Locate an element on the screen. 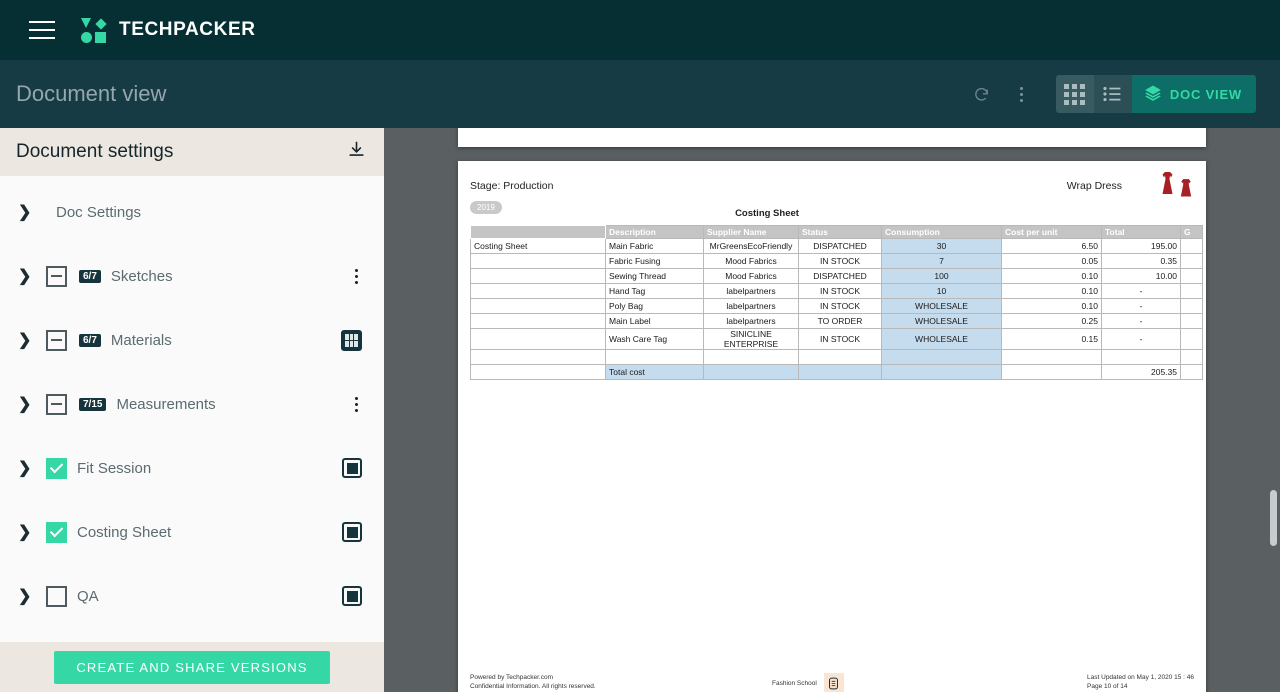 This screenshot has height=692, width=1280. cell-total: 0.35 is located at coordinates (1141, 261).